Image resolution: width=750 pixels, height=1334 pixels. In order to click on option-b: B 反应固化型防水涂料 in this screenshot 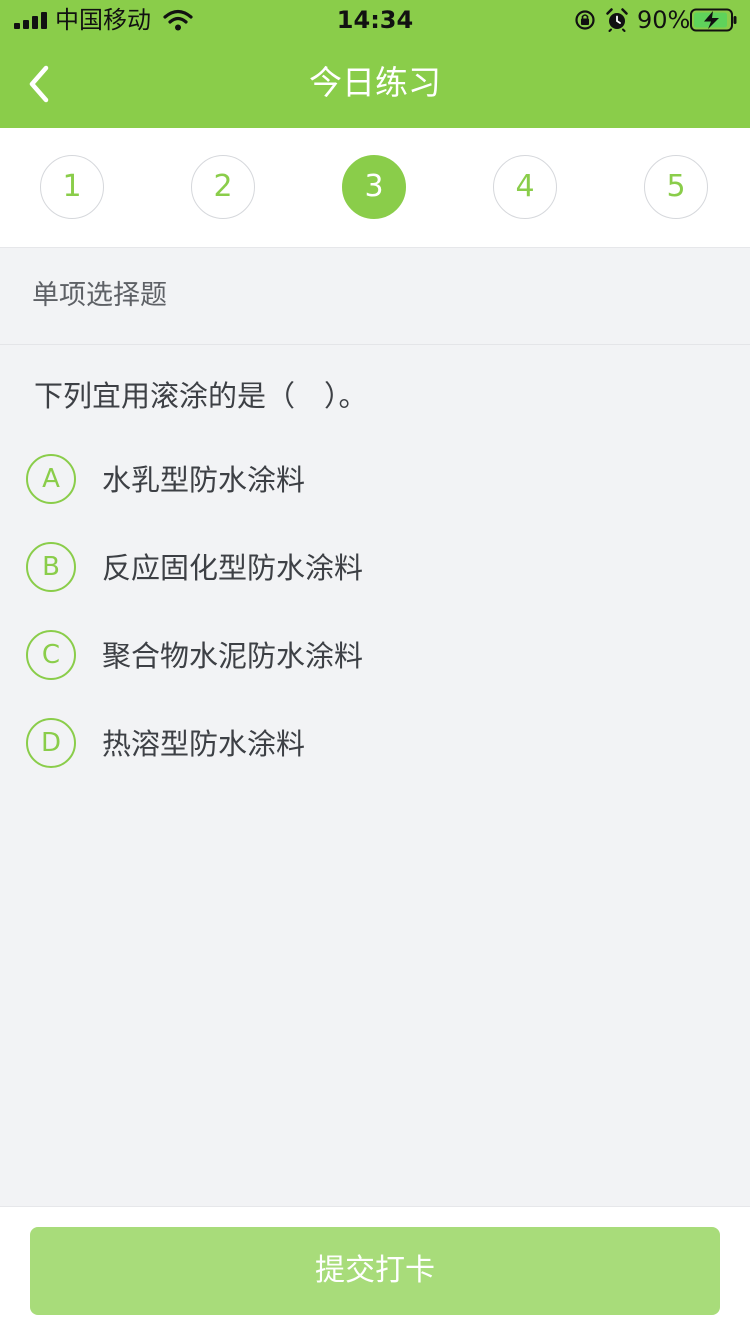, I will do `click(376, 568)`.